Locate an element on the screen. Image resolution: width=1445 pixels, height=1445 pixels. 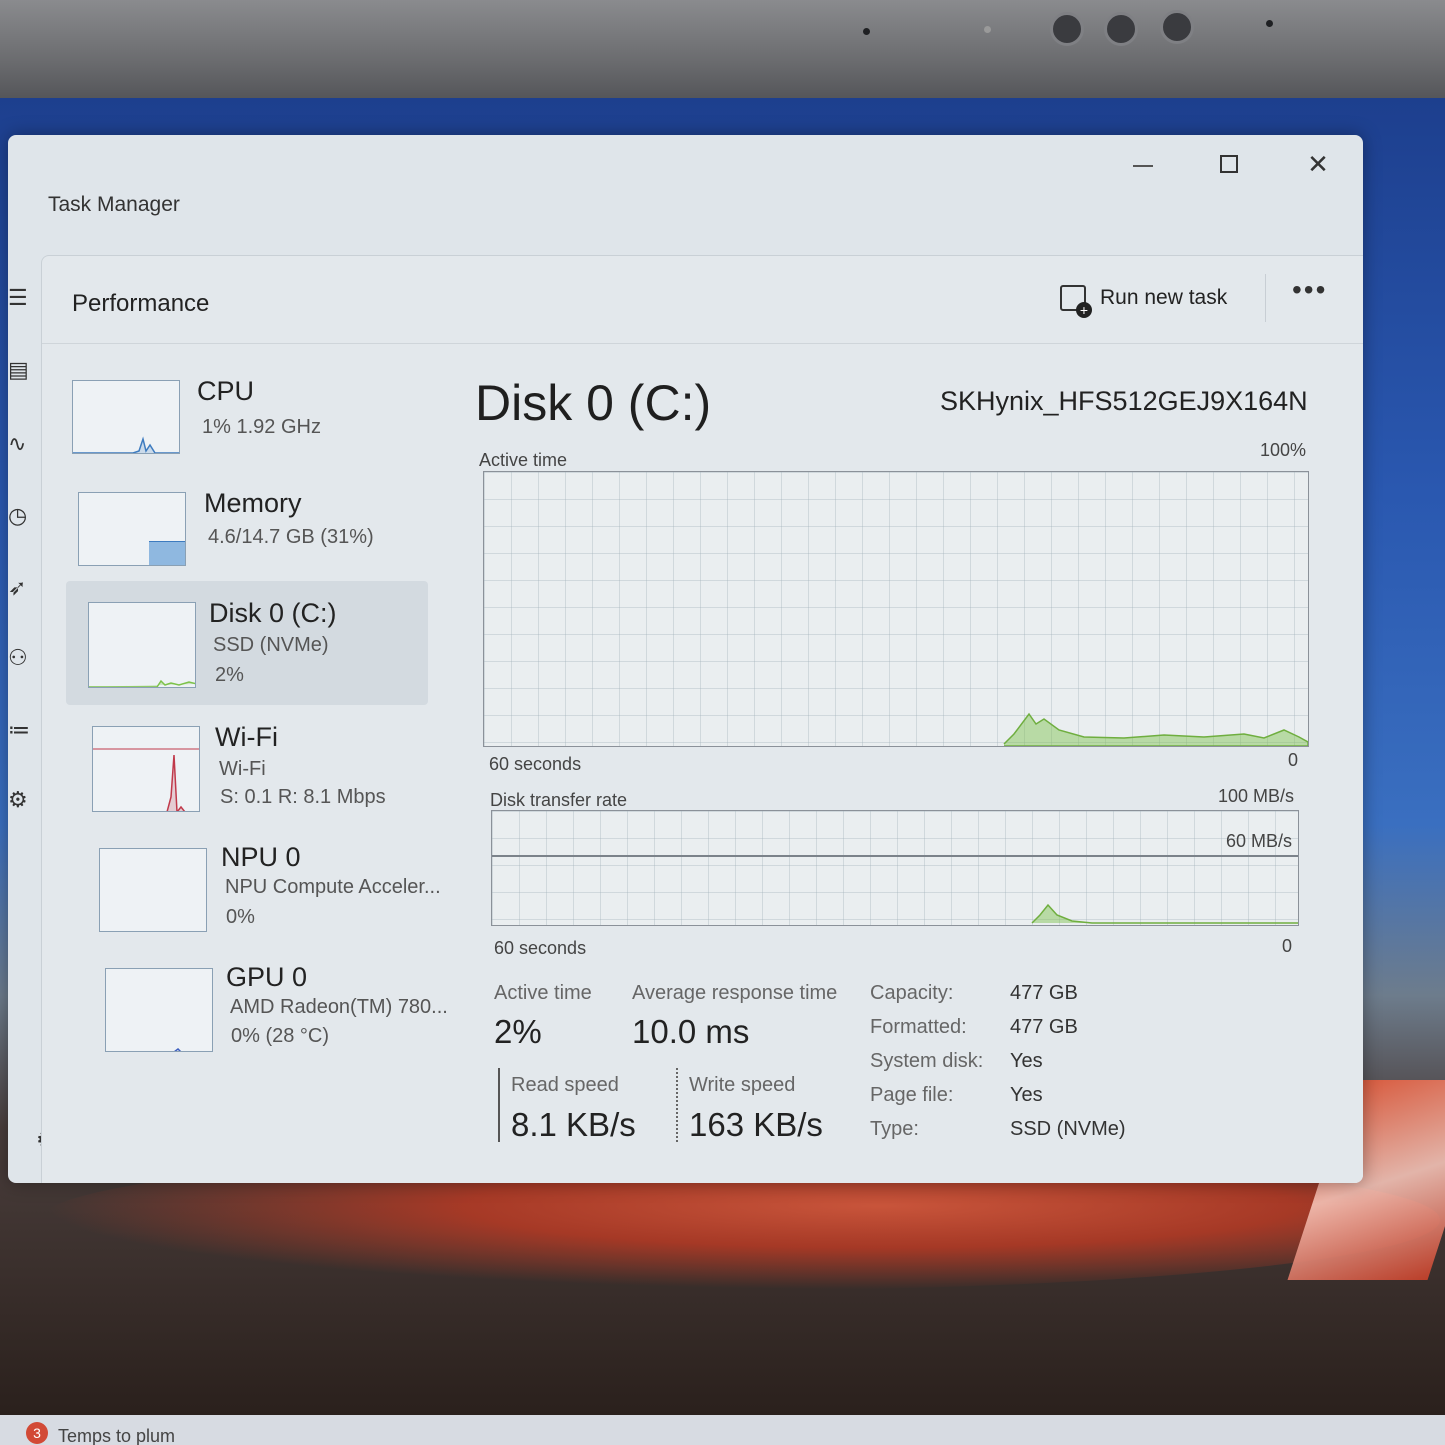
transfer-graph-label: Disk transfer rate is located at coordinates (559, 800).